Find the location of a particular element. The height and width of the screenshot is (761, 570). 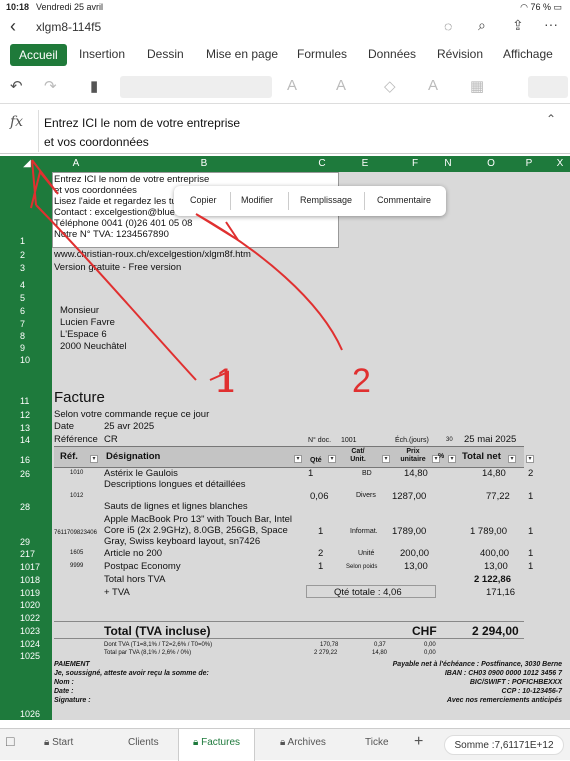

sheet-tab-factures: 🔒︎ Factures is located at coordinates (217, 745).